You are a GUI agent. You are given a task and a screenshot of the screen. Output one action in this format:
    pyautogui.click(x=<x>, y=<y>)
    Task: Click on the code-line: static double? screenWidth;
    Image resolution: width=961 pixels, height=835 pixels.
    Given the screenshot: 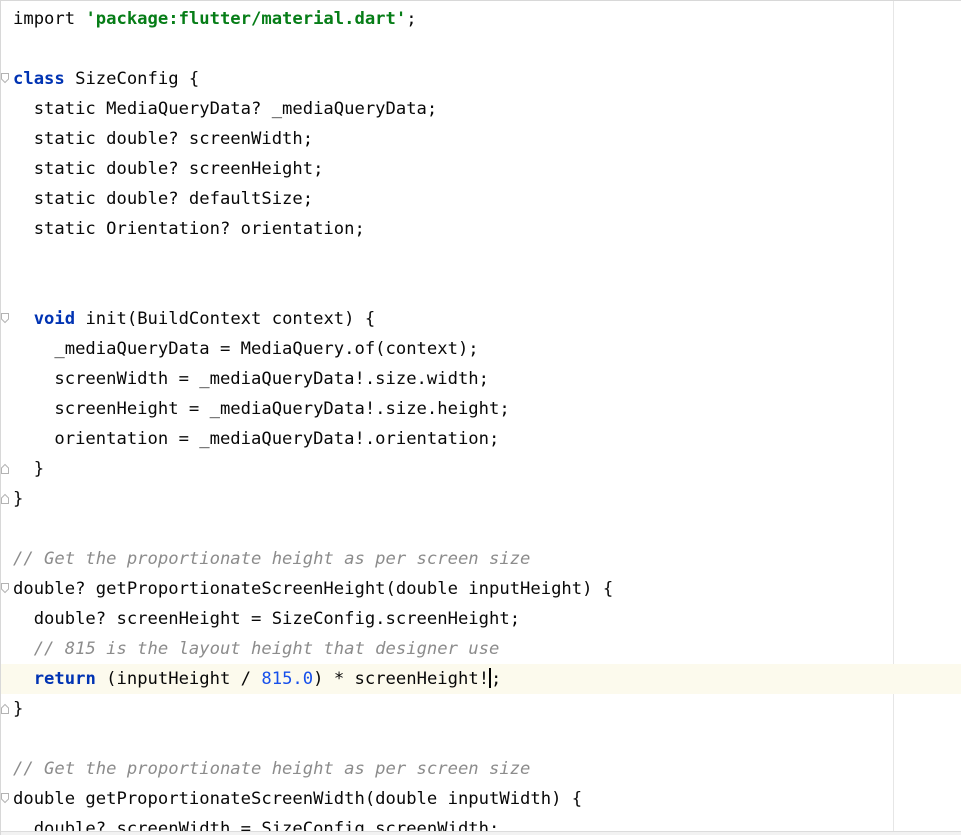 What is the action you would take?
    pyautogui.click(x=481, y=139)
    